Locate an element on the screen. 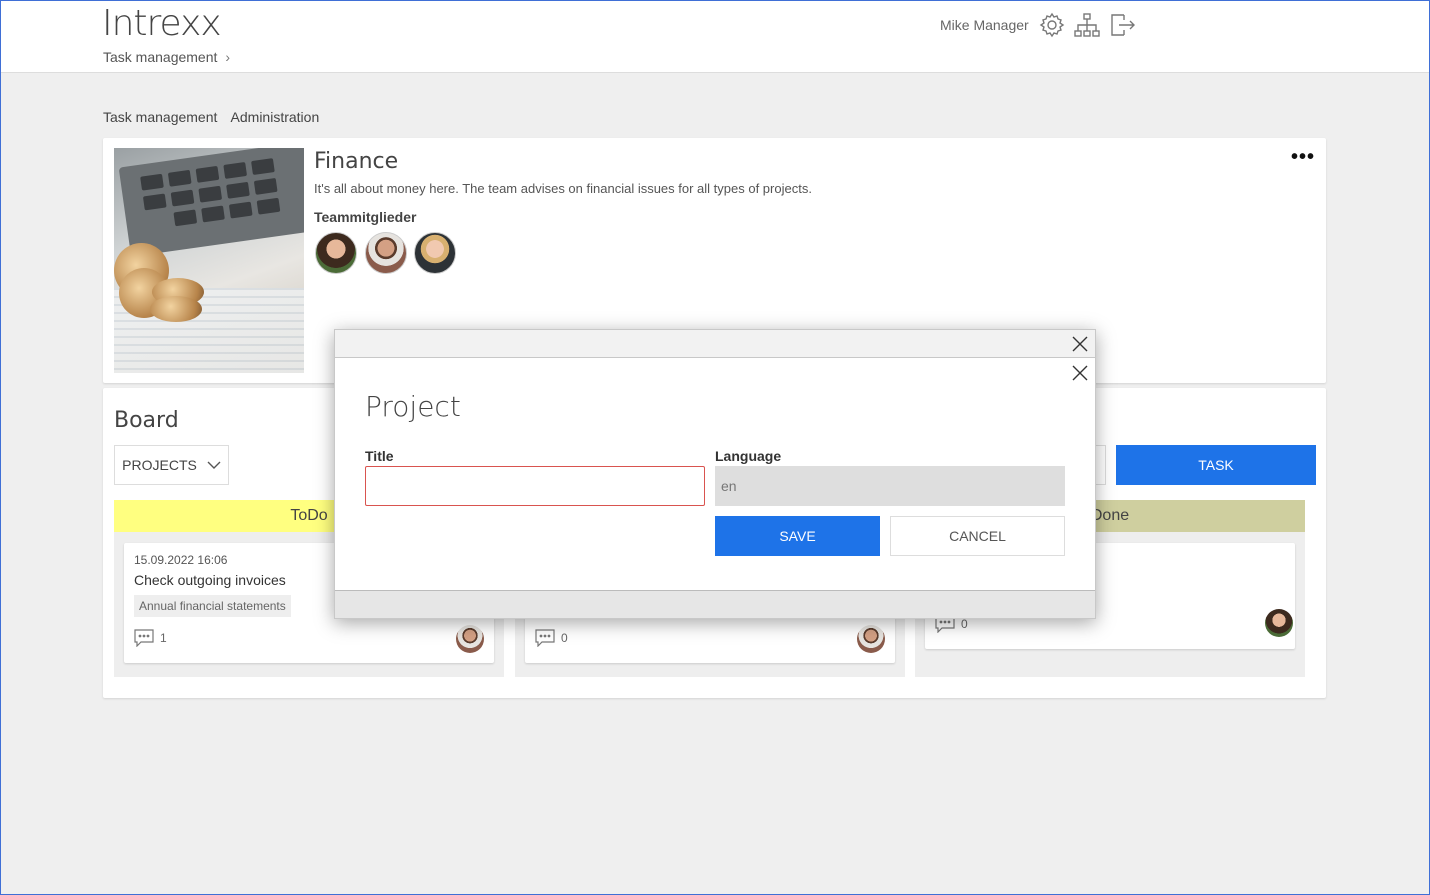  project-dialog: Project Title Language en SAVE CANCEL is located at coordinates (715, 474).